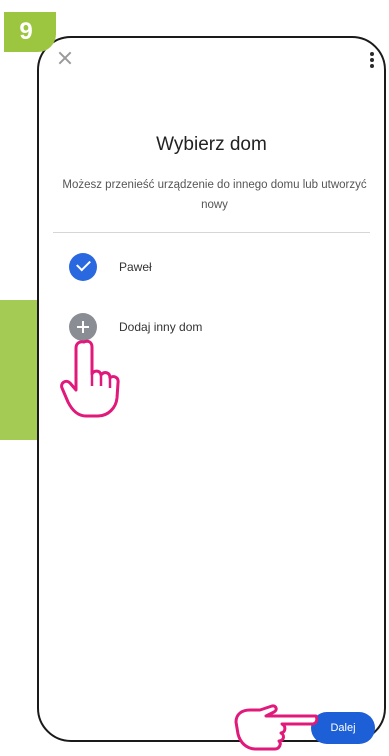  What do you see at coordinates (211, 232) in the screenshot?
I see `divider` at bounding box center [211, 232].